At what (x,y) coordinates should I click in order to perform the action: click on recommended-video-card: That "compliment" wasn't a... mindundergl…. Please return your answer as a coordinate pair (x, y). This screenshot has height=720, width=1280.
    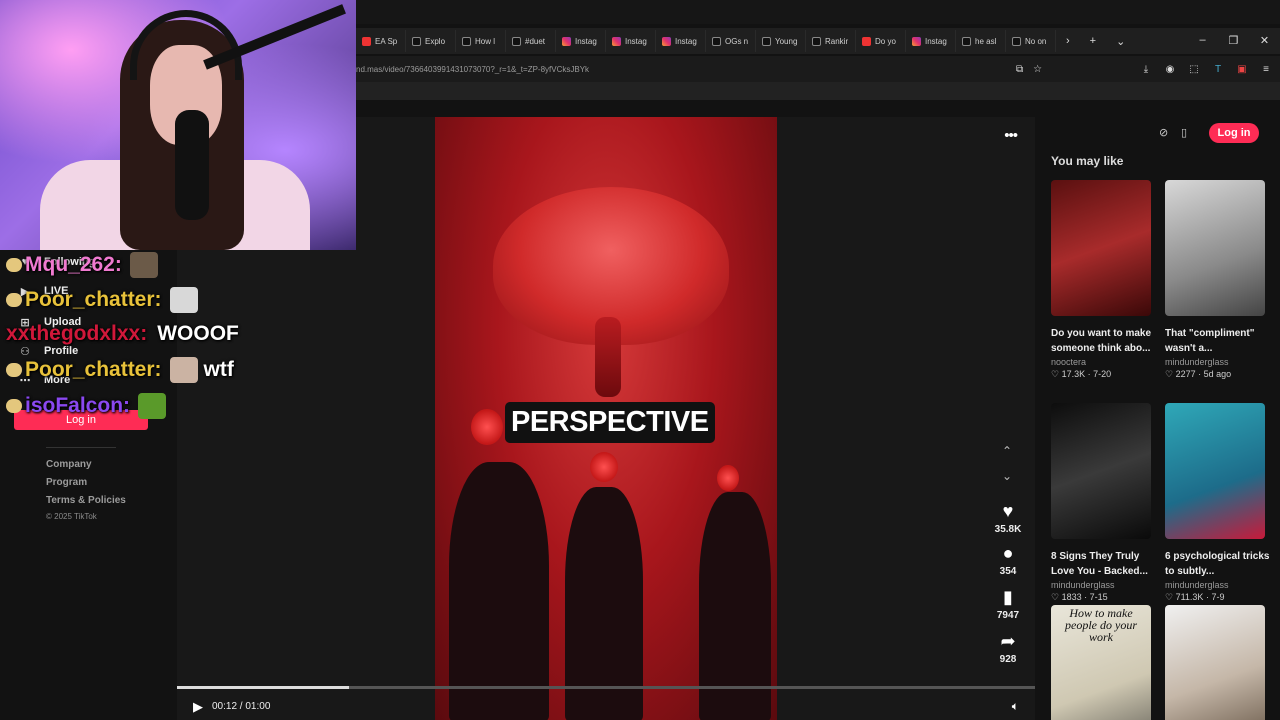
    Looking at the image, I should click on (1221, 280).